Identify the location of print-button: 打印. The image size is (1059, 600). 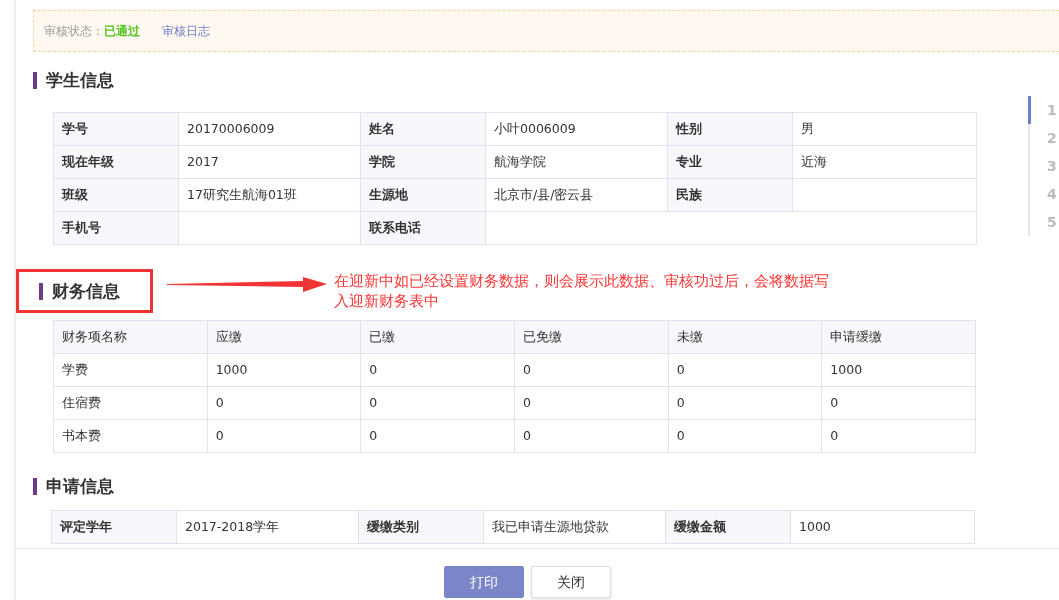
(484, 582).